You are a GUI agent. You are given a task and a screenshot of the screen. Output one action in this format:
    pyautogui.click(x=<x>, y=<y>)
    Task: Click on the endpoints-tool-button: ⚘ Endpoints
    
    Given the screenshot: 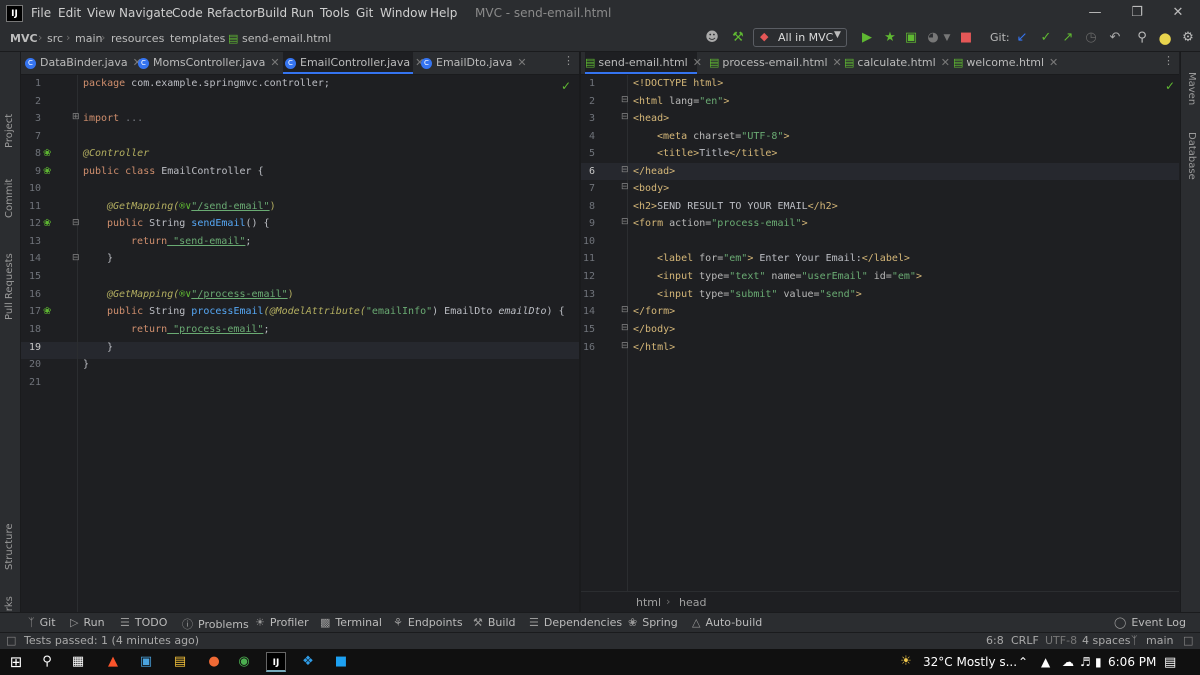 What is the action you would take?
    pyautogui.click(x=428, y=622)
    